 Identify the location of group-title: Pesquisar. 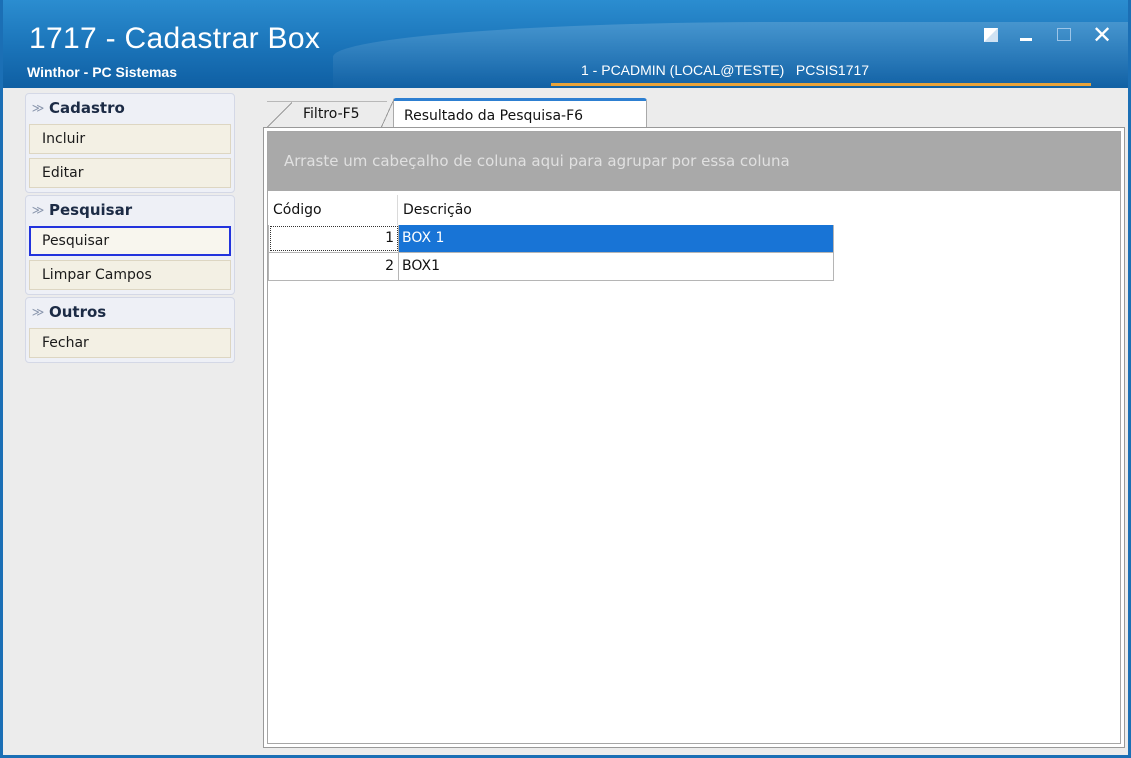
(91, 210).